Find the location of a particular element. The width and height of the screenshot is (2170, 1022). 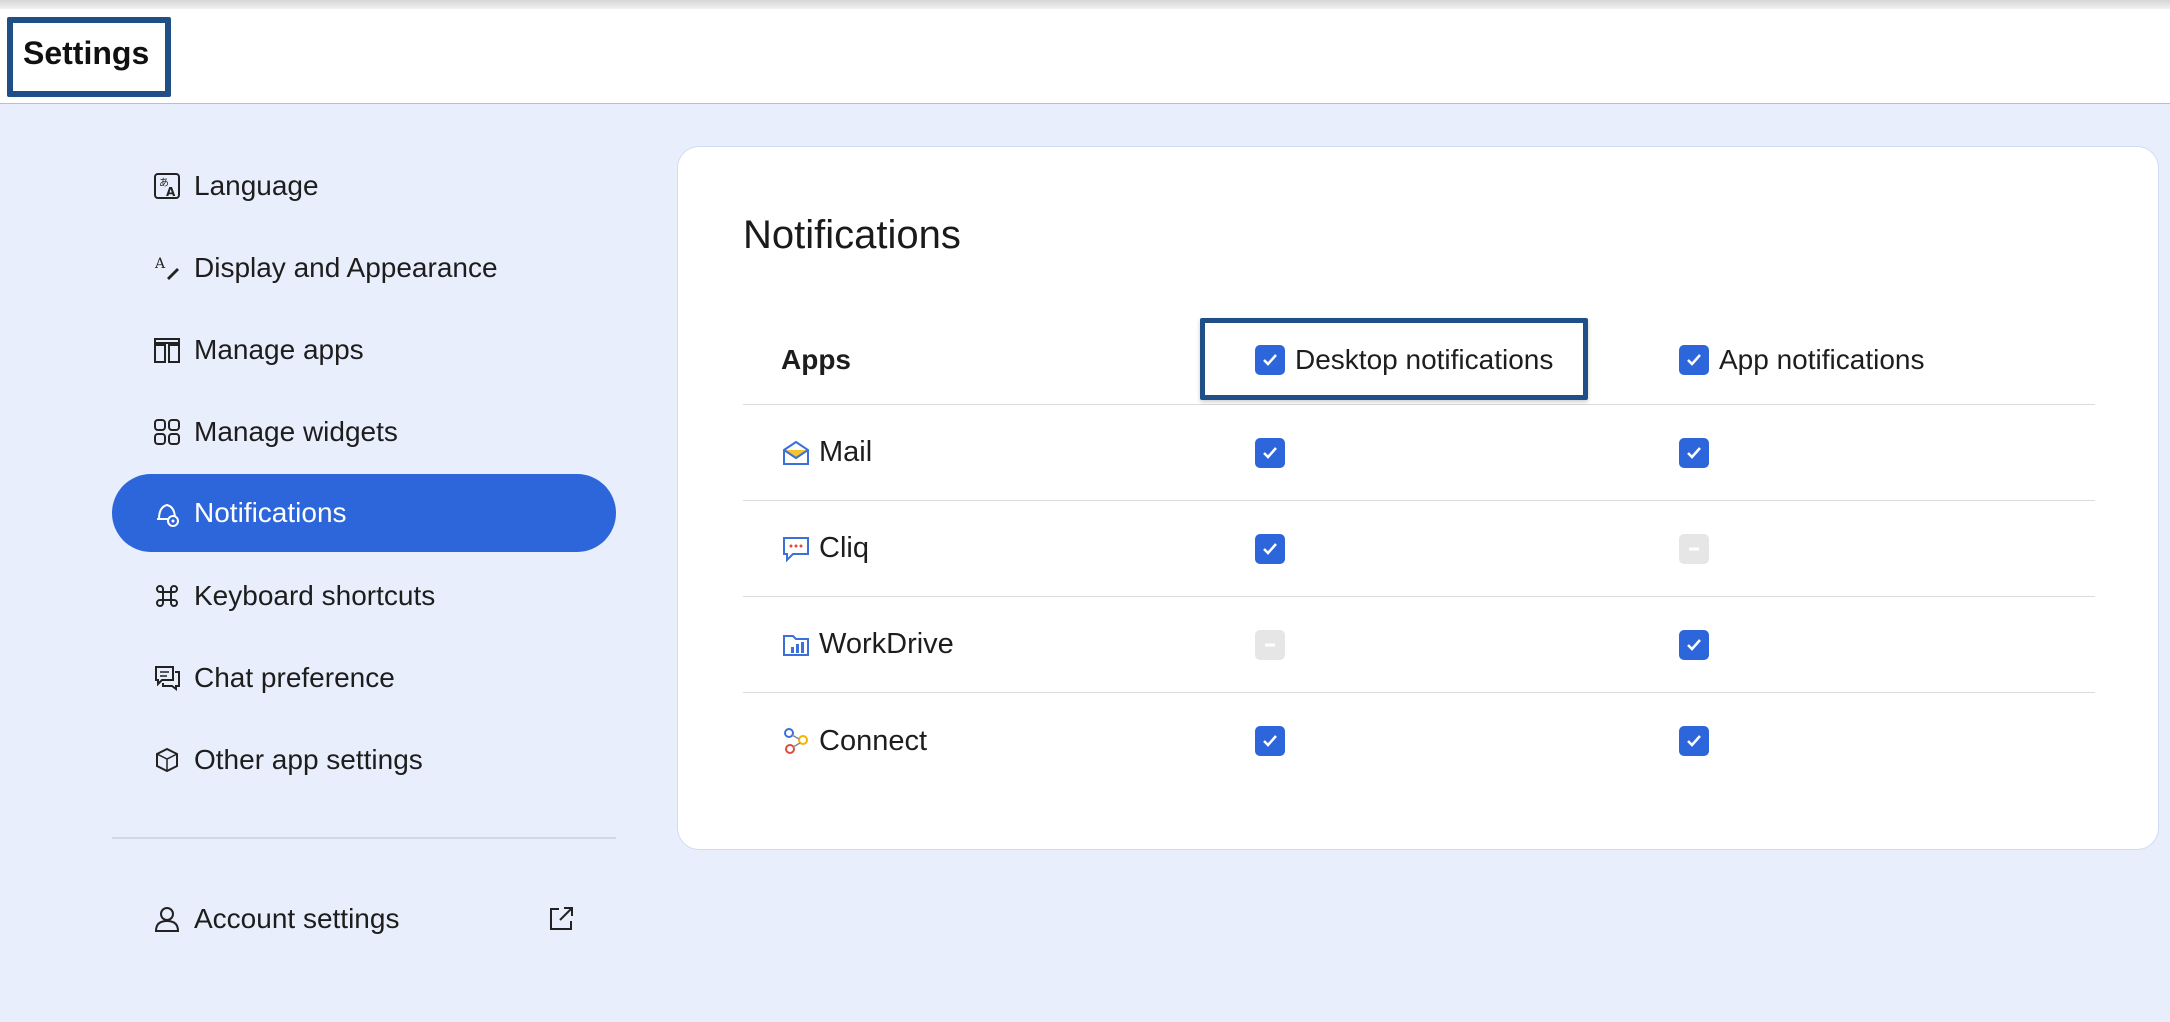

external-link-icon is located at coordinates (561, 919).